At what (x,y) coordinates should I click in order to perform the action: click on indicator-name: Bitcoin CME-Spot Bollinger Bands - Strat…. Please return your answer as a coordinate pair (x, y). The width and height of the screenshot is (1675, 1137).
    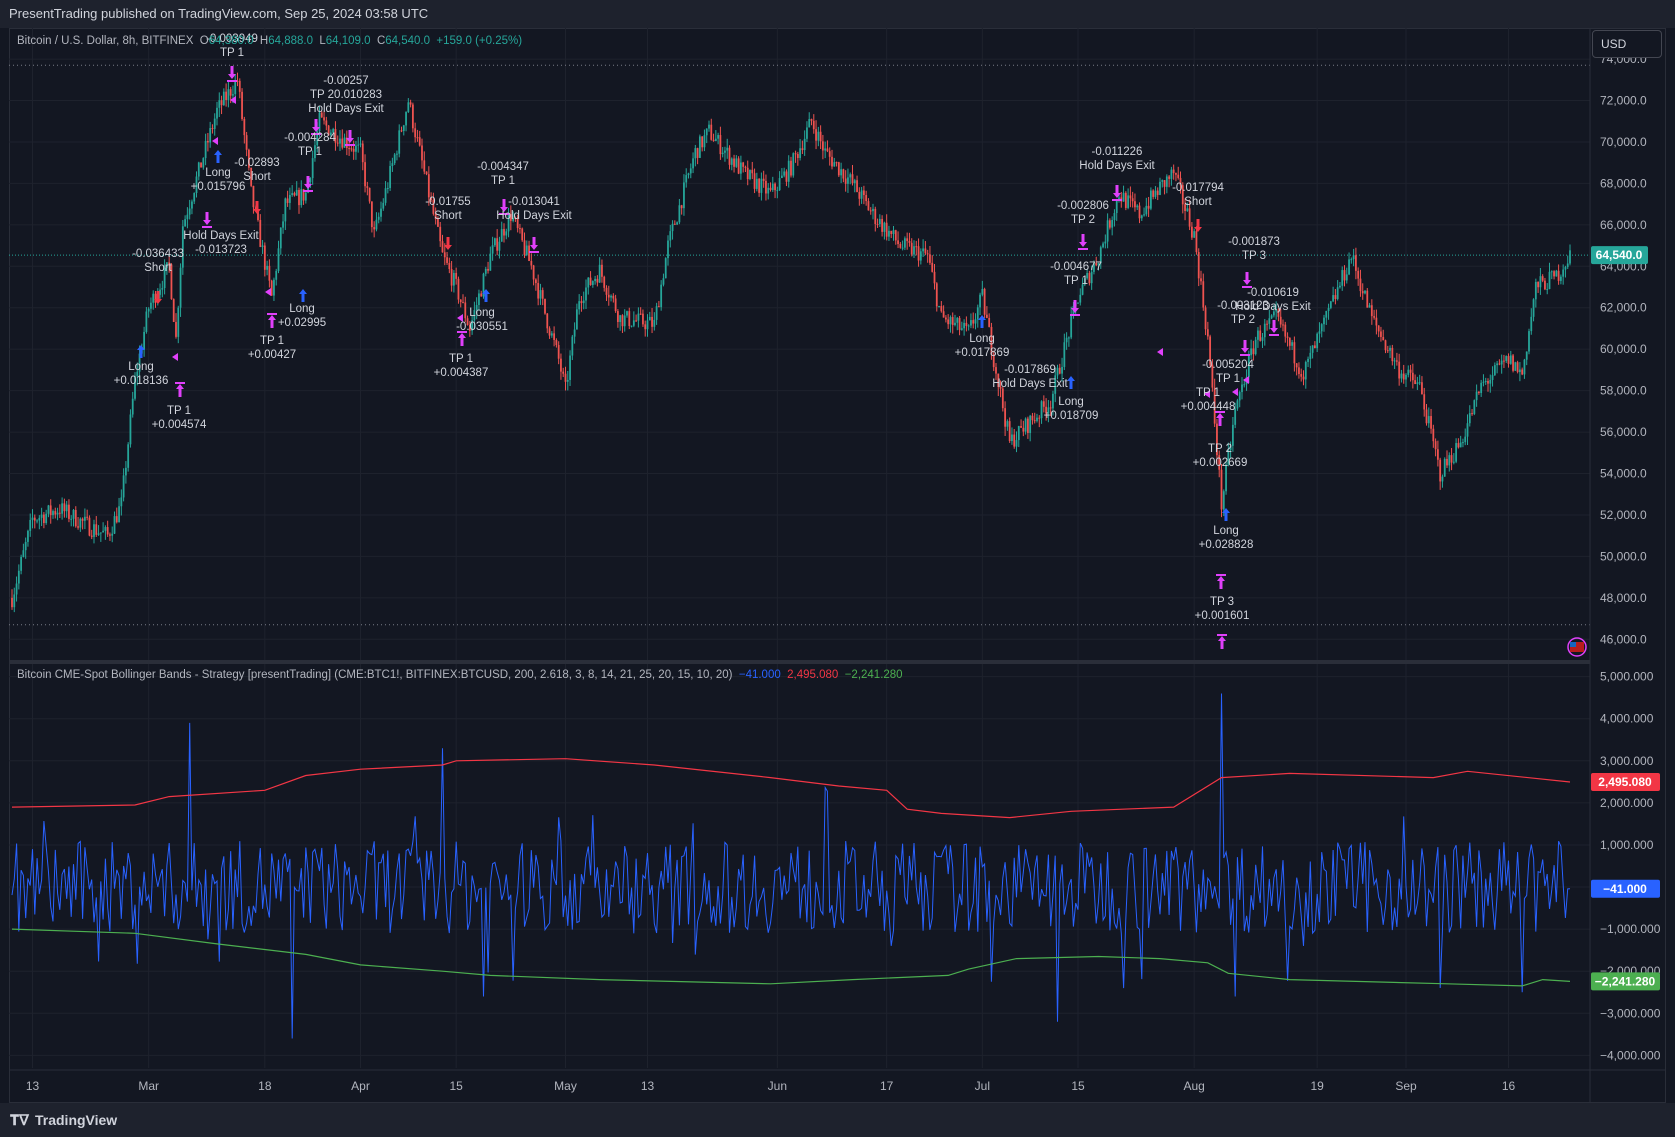
    Looking at the image, I should click on (374, 675).